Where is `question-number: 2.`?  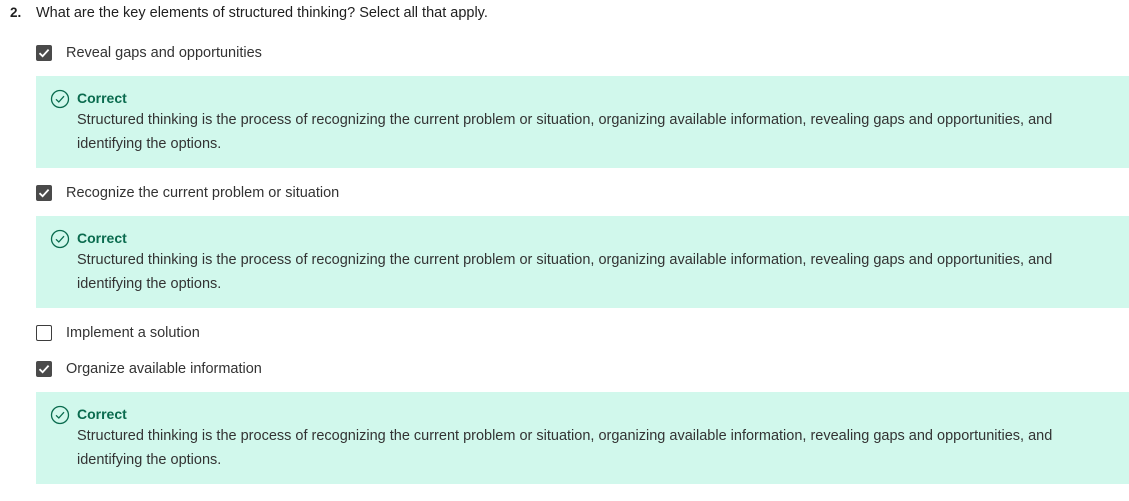
question-number: 2. is located at coordinates (16, 12).